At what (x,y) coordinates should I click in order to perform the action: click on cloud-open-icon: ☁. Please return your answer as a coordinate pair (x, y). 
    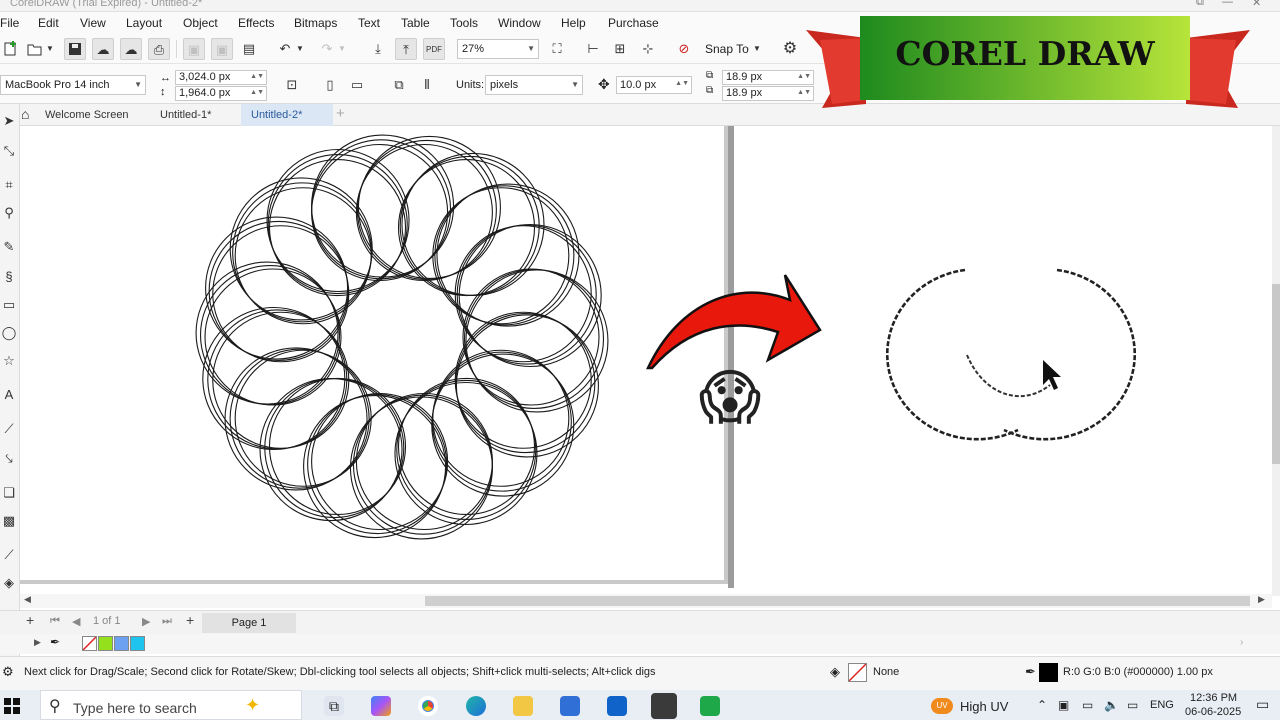
    Looking at the image, I should click on (103, 49).